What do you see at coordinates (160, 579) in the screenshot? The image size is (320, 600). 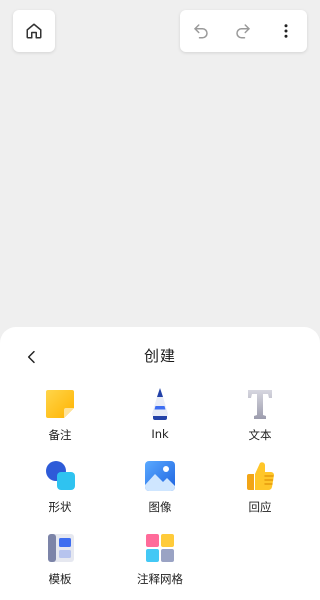 I see `option-label: 注释网格` at bounding box center [160, 579].